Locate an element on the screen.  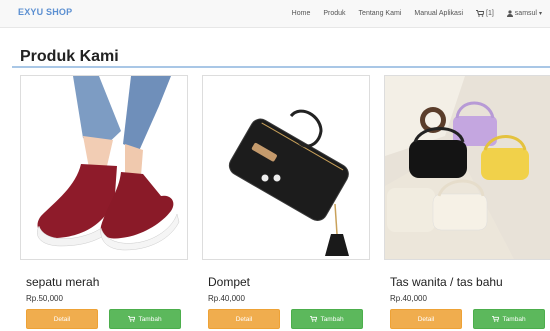
user-icon is located at coordinates (509, 13).